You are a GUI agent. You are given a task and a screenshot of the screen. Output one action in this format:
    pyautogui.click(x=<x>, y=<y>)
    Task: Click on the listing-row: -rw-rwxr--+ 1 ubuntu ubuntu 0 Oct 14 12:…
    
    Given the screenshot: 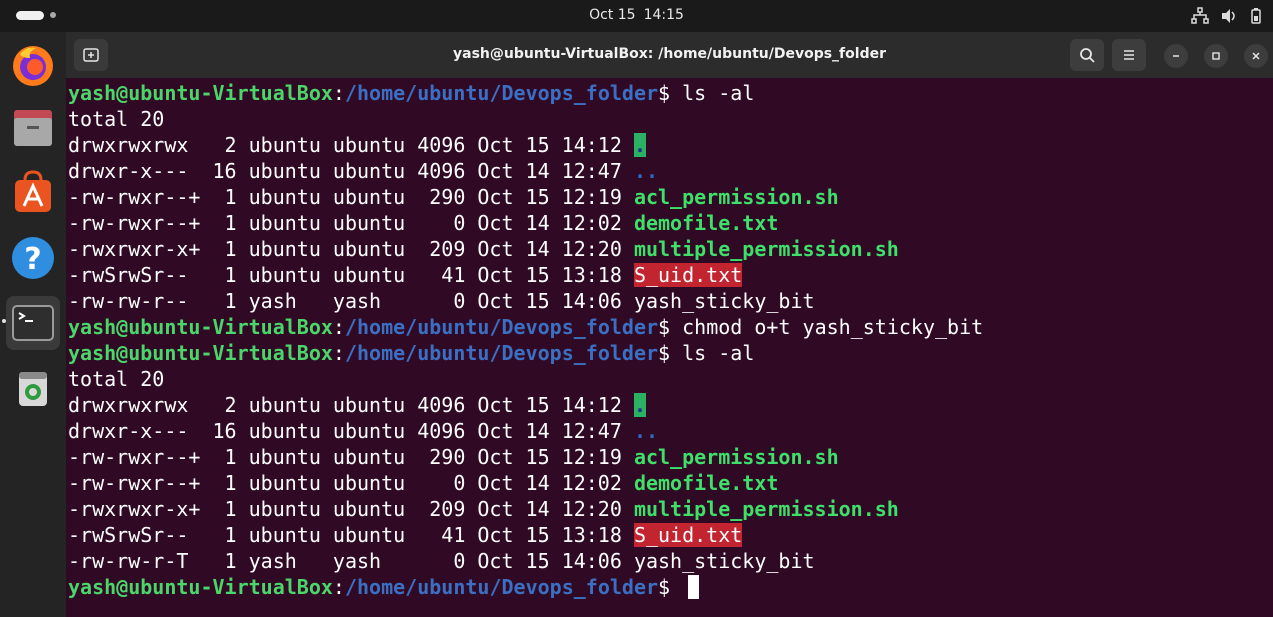 What is the action you would take?
    pyautogui.click(x=668, y=483)
    